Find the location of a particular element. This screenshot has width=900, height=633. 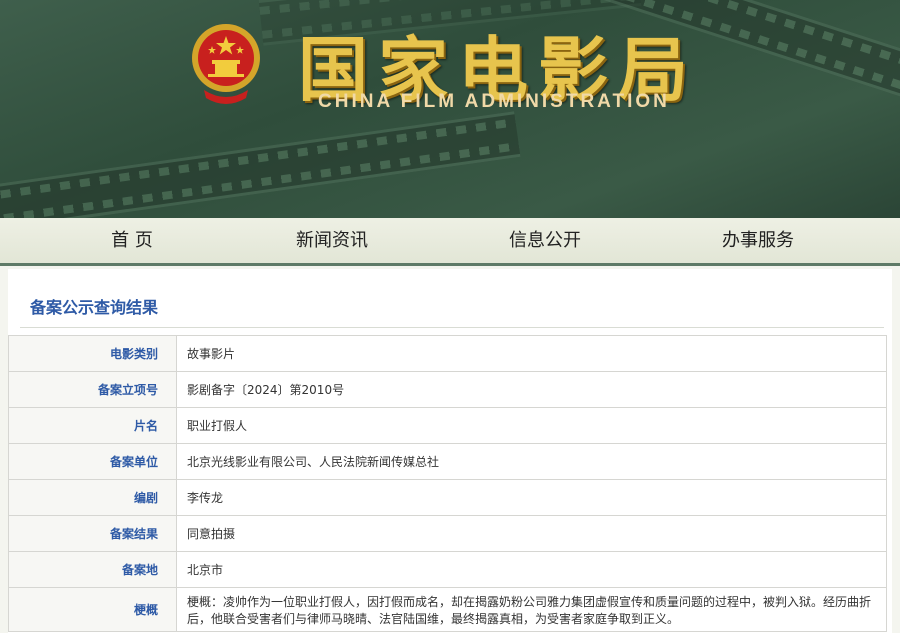

row-value-screenwriter: 李传龙 is located at coordinates (531, 497).